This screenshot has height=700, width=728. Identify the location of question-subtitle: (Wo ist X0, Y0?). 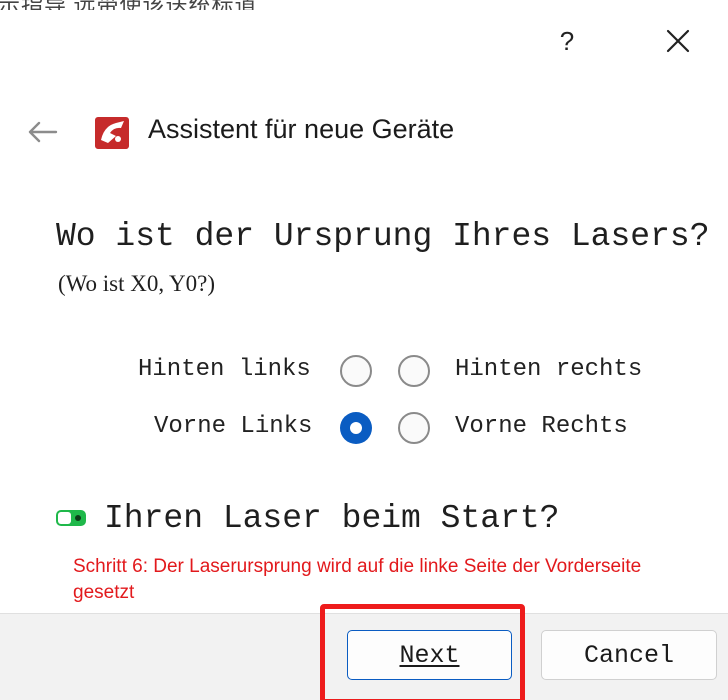
(136, 283).